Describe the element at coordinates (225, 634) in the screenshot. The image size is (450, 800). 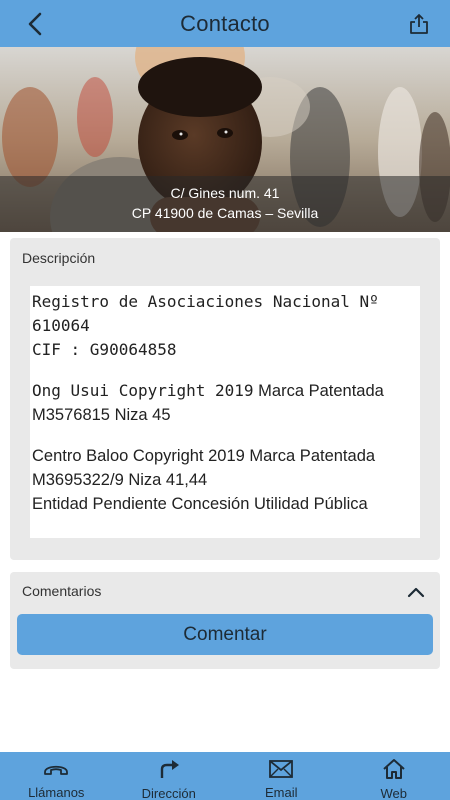
I see `comment-button: Comentar` at that location.